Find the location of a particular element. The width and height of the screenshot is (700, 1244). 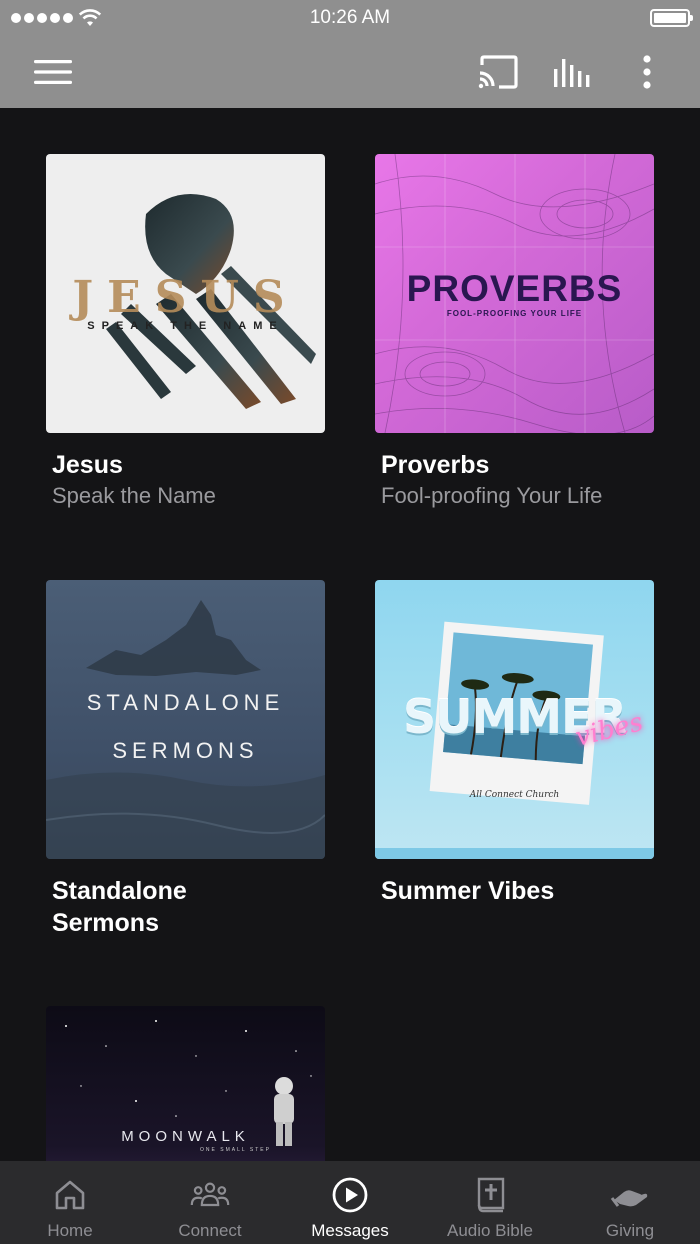

tab-label: Connect is located at coordinates (210, 1230).